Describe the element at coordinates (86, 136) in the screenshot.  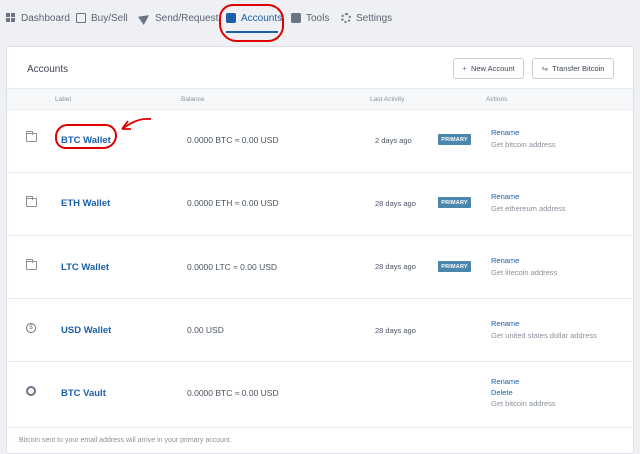
I see `btc-wallet-annotation-circle` at that location.